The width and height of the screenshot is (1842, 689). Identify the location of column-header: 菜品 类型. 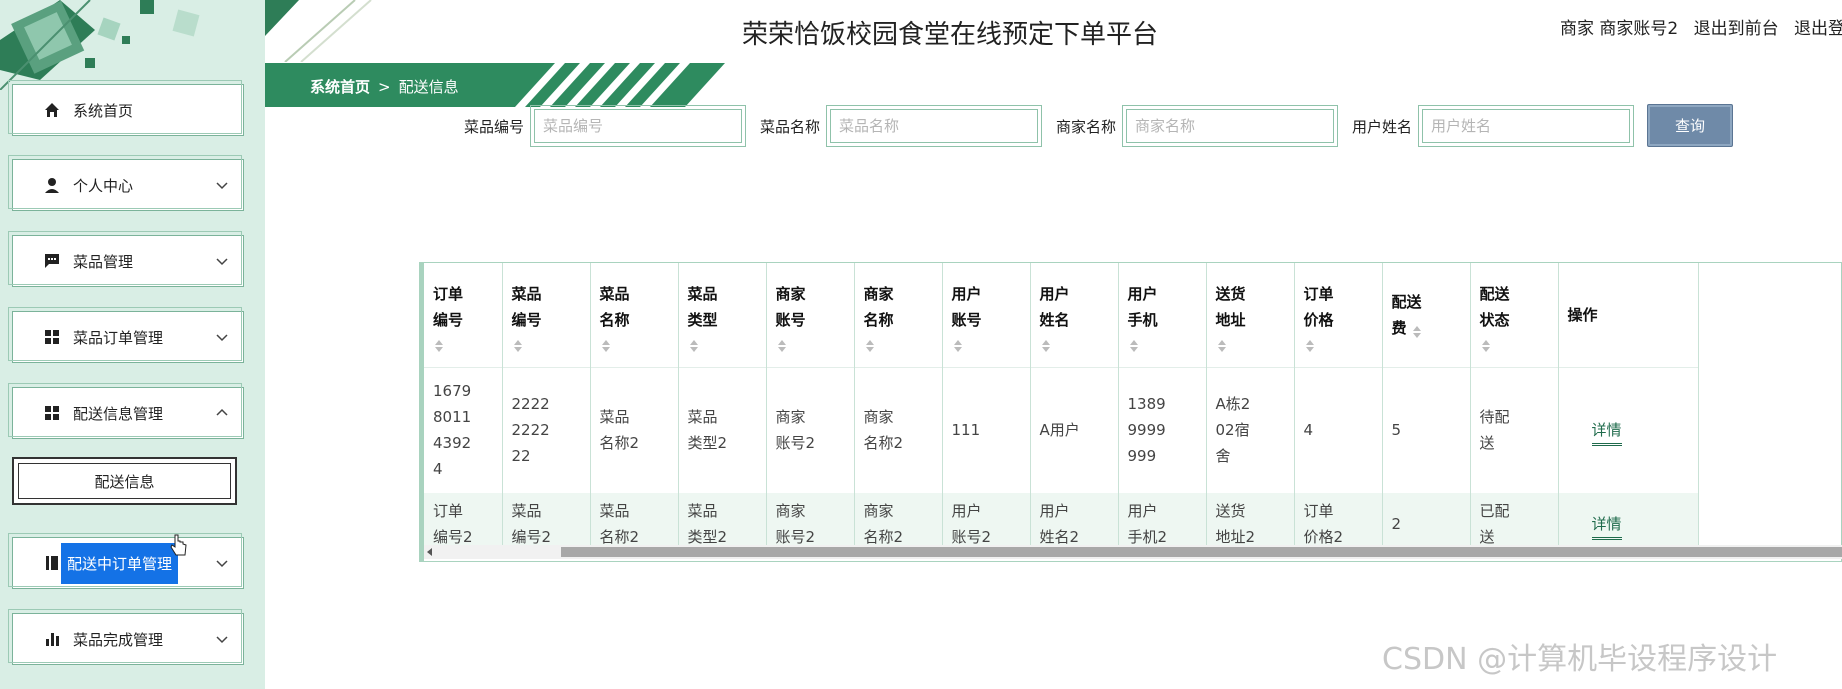
(722, 315).